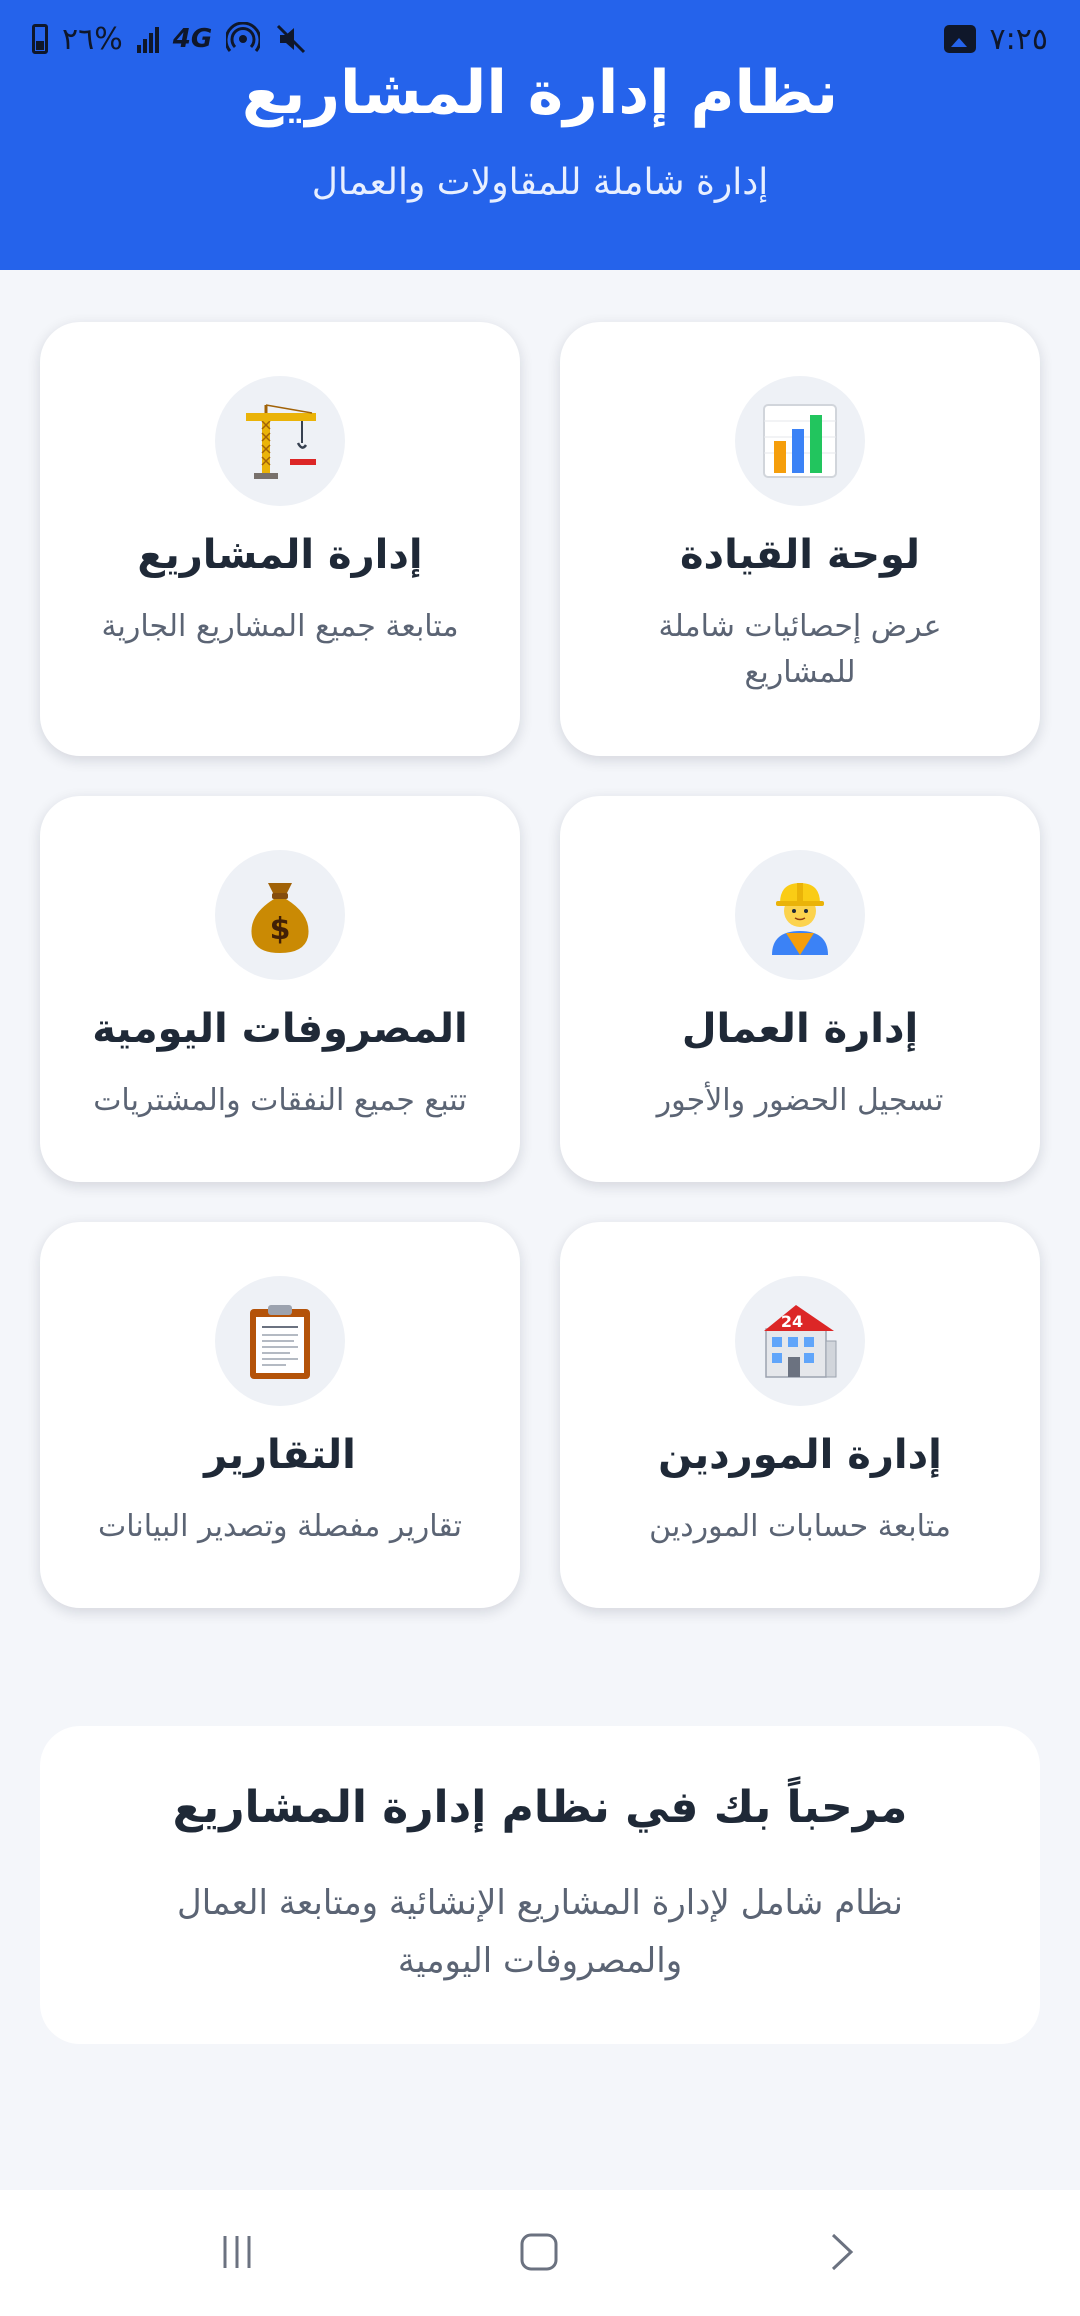  What do you see at coordinates (540, 39) in the screenshot?
I see `status-bar: ٢٦% 4G ٧:٢٥` at bounding box center [540, 39].